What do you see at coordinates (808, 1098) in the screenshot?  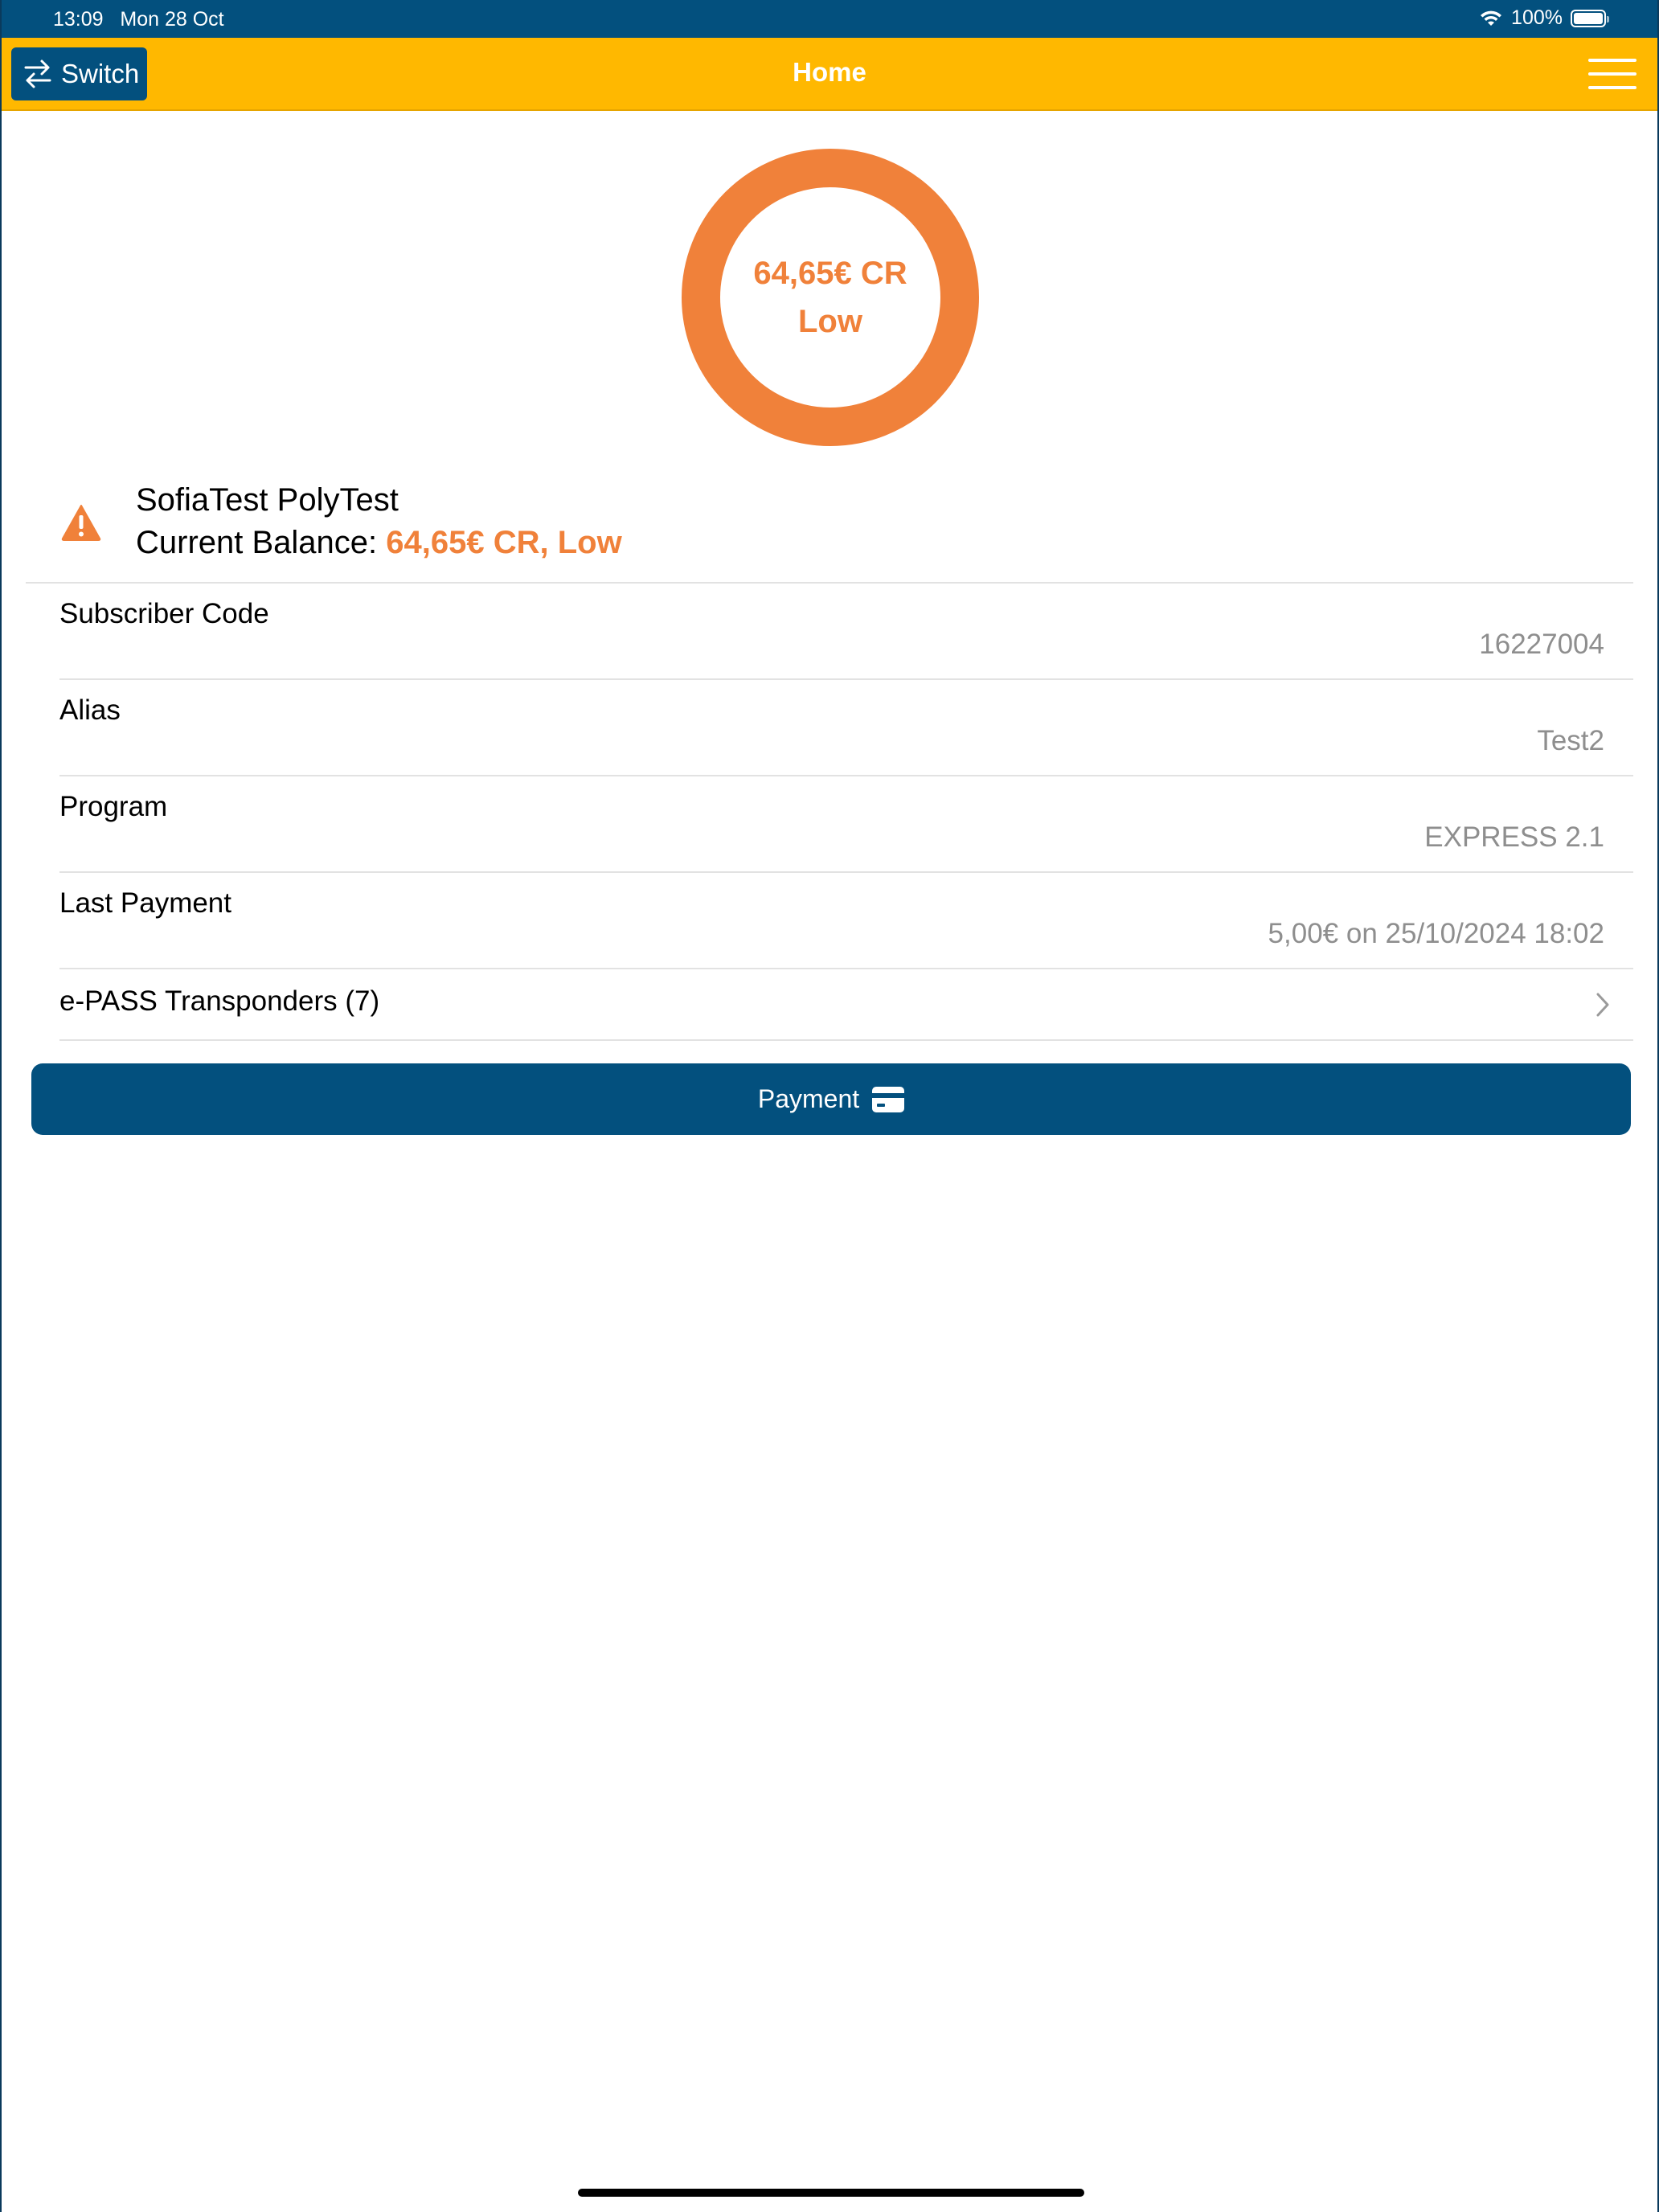 I see `payment-label: Payment` at bounding box center [808, 1098].